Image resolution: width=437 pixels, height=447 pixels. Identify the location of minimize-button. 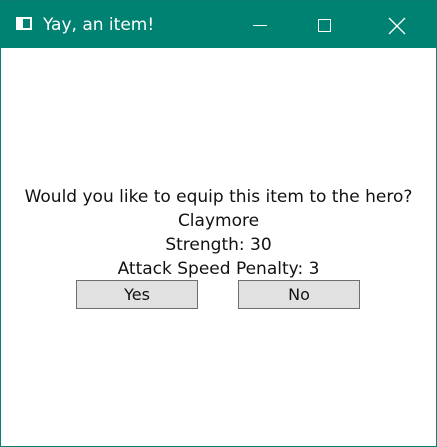
(260, 24).